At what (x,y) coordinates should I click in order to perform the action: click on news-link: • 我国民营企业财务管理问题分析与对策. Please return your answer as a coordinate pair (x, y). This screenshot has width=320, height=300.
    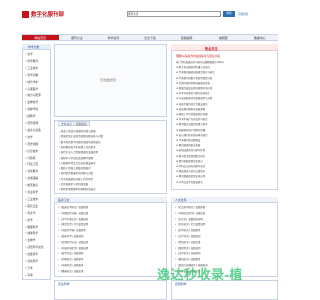
    Looking at the image, I should click on (111, 136).